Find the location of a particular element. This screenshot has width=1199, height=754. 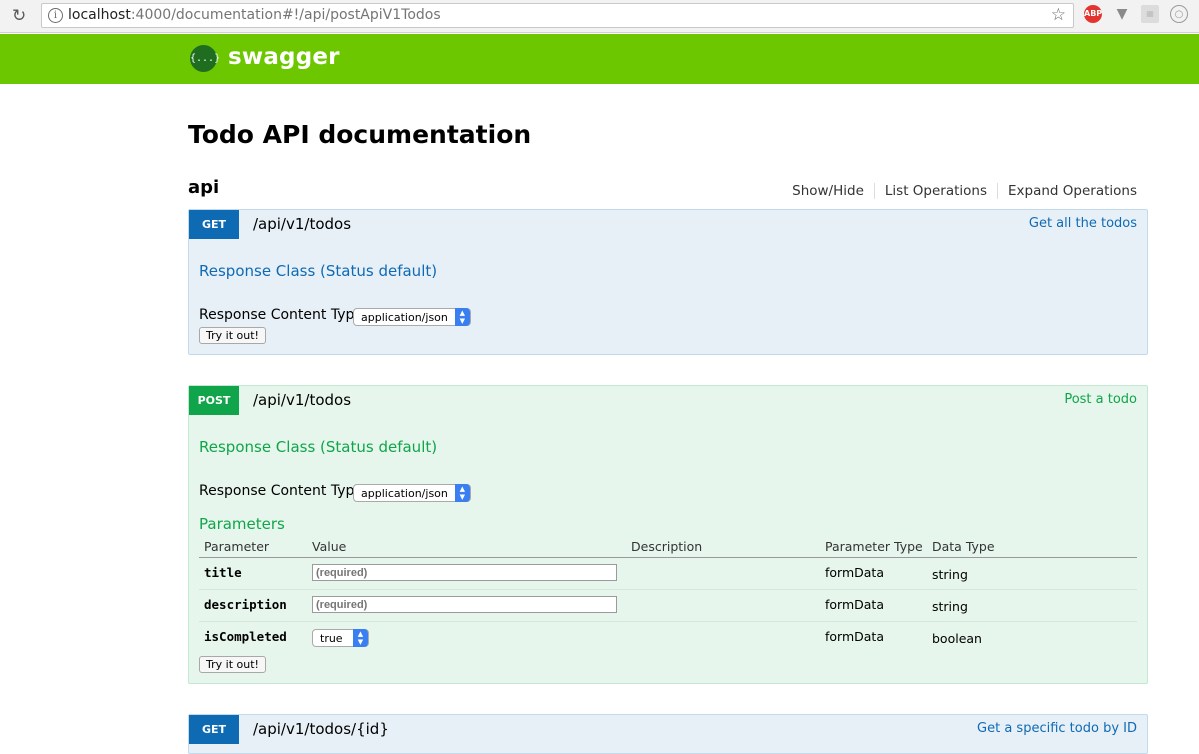

title-input is located at coordinates (464, 572).